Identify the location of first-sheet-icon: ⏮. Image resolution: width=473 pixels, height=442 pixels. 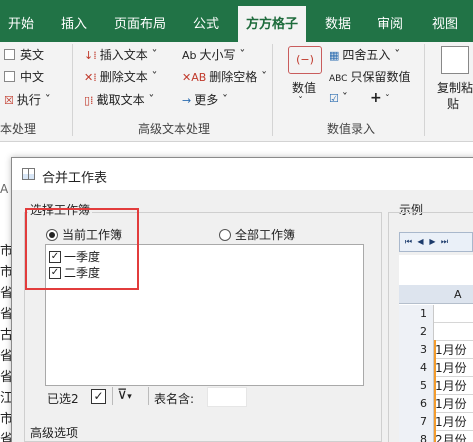
(408, 242).